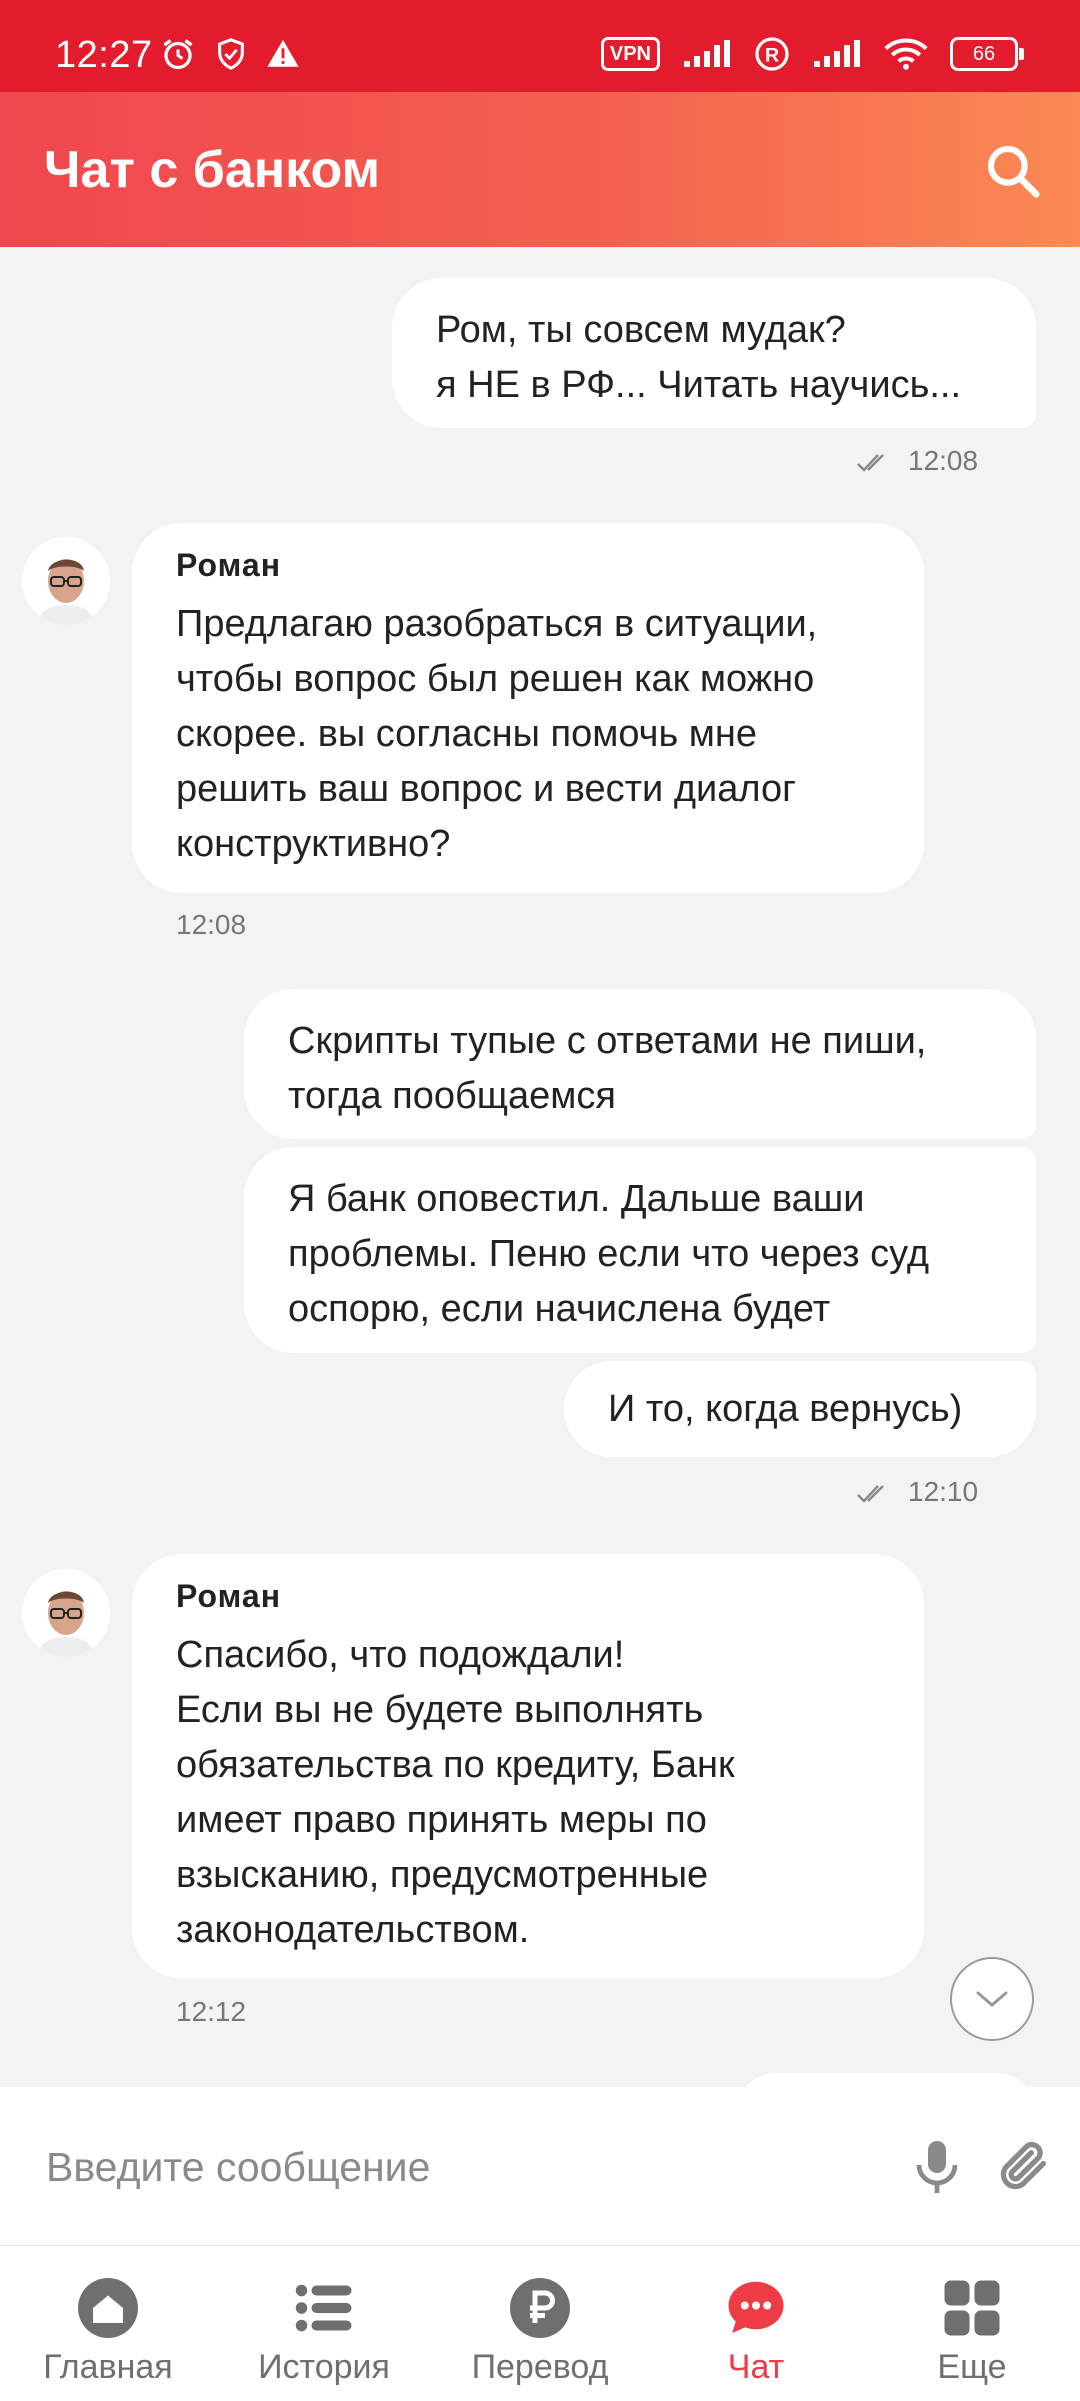 The height and width of the screenshot is (2401, 1080). I want to click on message-time: 12:10, so click(917, 1492).